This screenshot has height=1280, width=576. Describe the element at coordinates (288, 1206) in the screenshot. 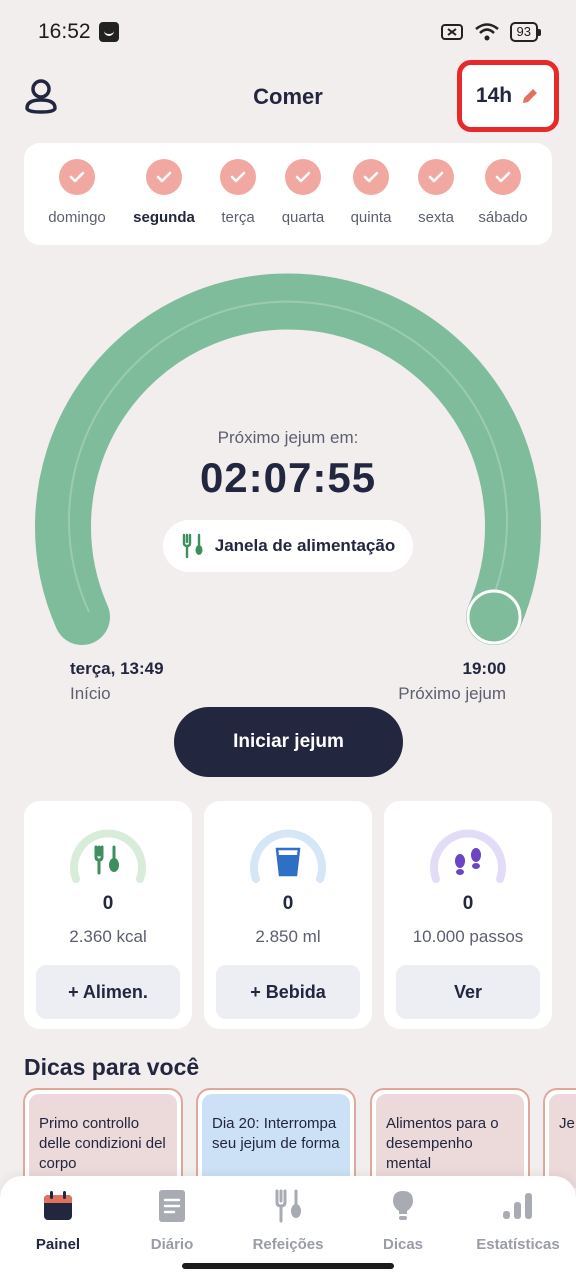

I see `meals-icon` at that location.